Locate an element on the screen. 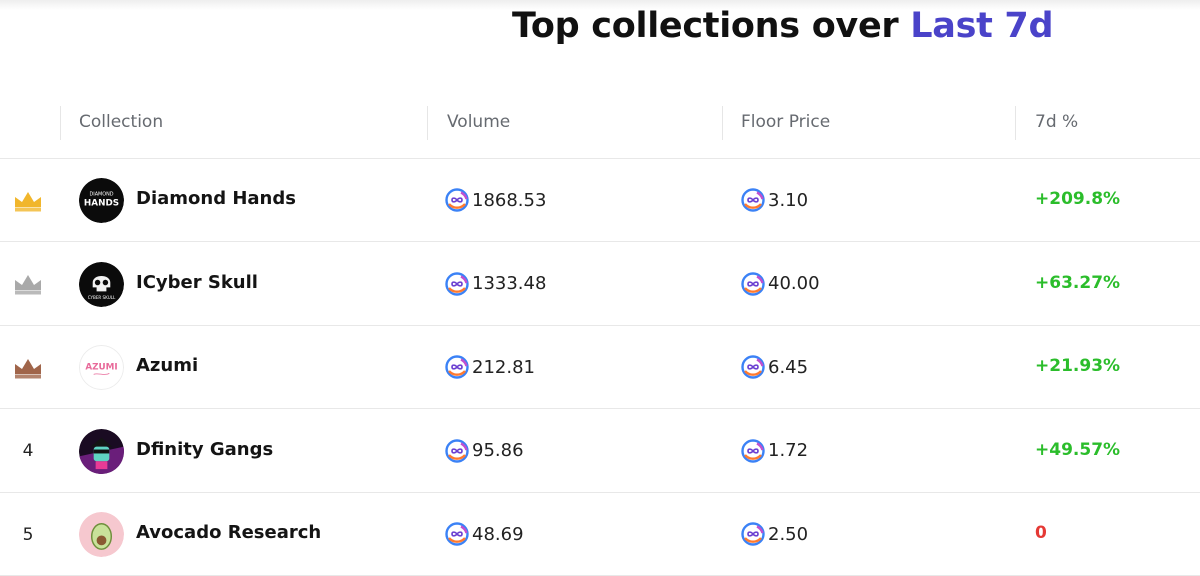 This screenshot has width=1200, height=576. volume-cell: 212.81 is located at coordinates (490, 367).